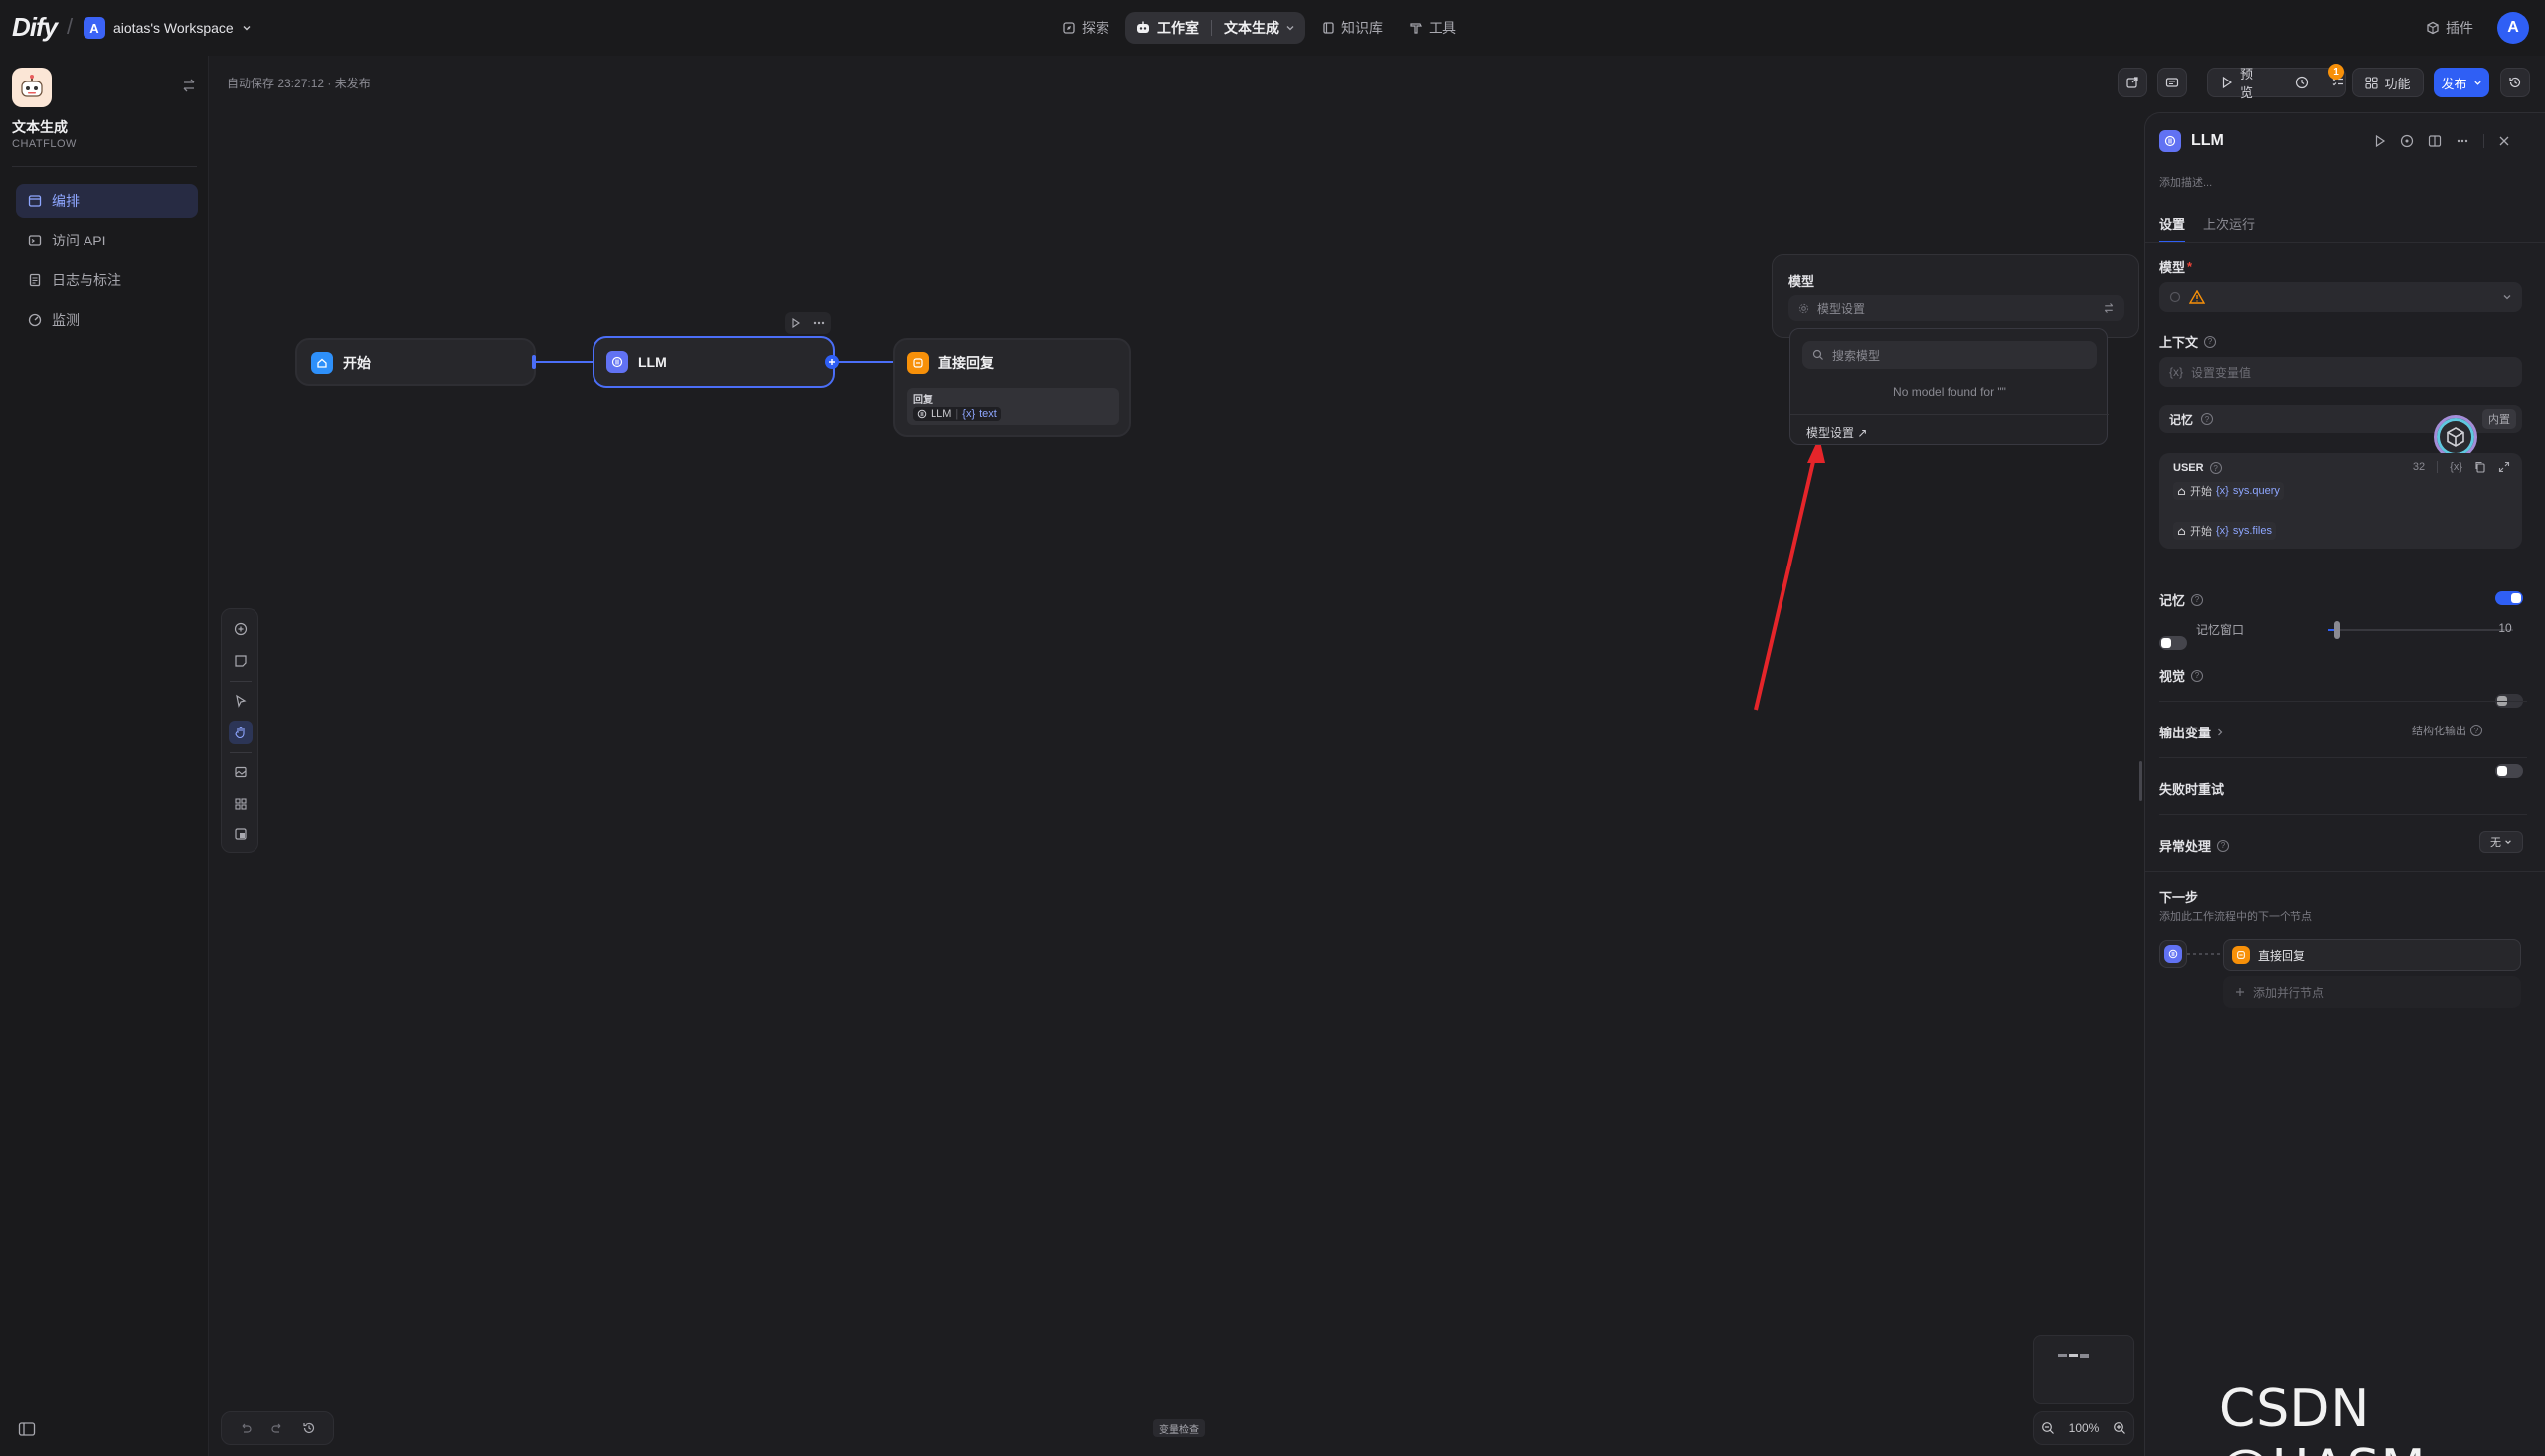  What do you see at coordinates (241, 834) in the screenshot?
I see `minimap-toggle-icon` at bounding box center [241, 834].